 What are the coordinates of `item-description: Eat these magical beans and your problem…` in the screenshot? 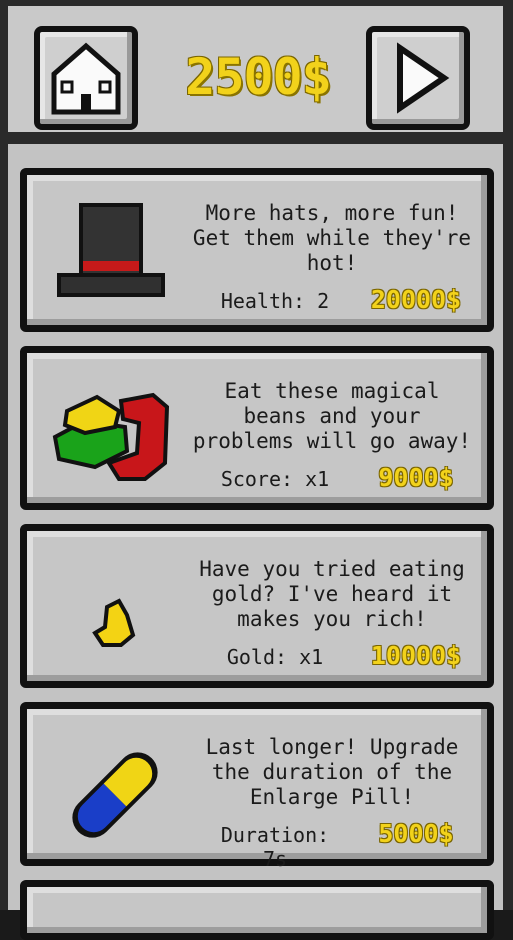 It's located at (332, 416).